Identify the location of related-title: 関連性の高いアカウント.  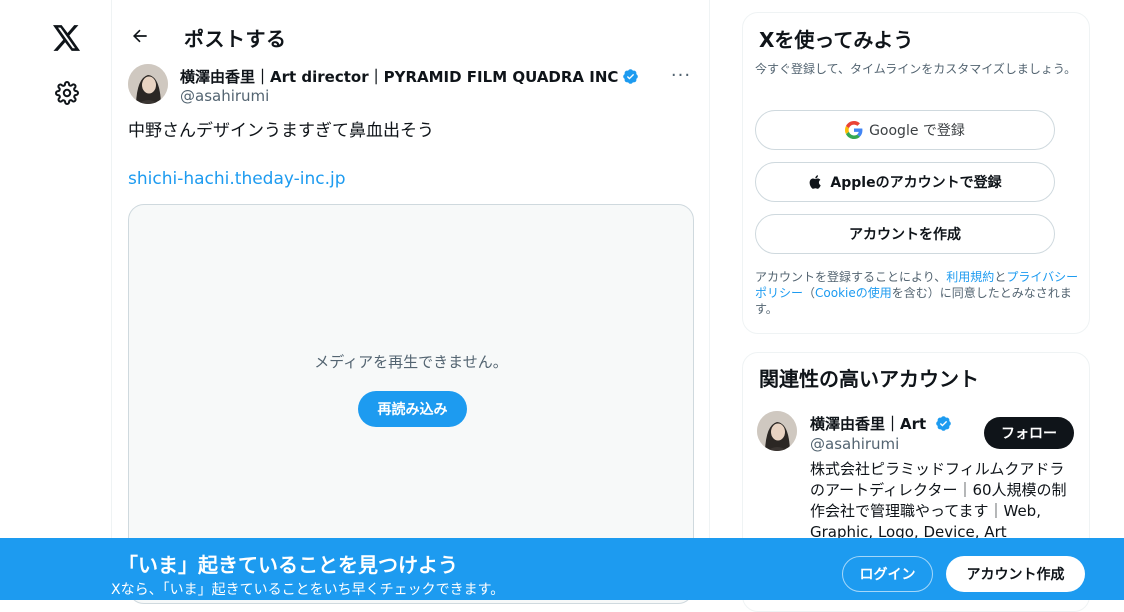
(869, 379).